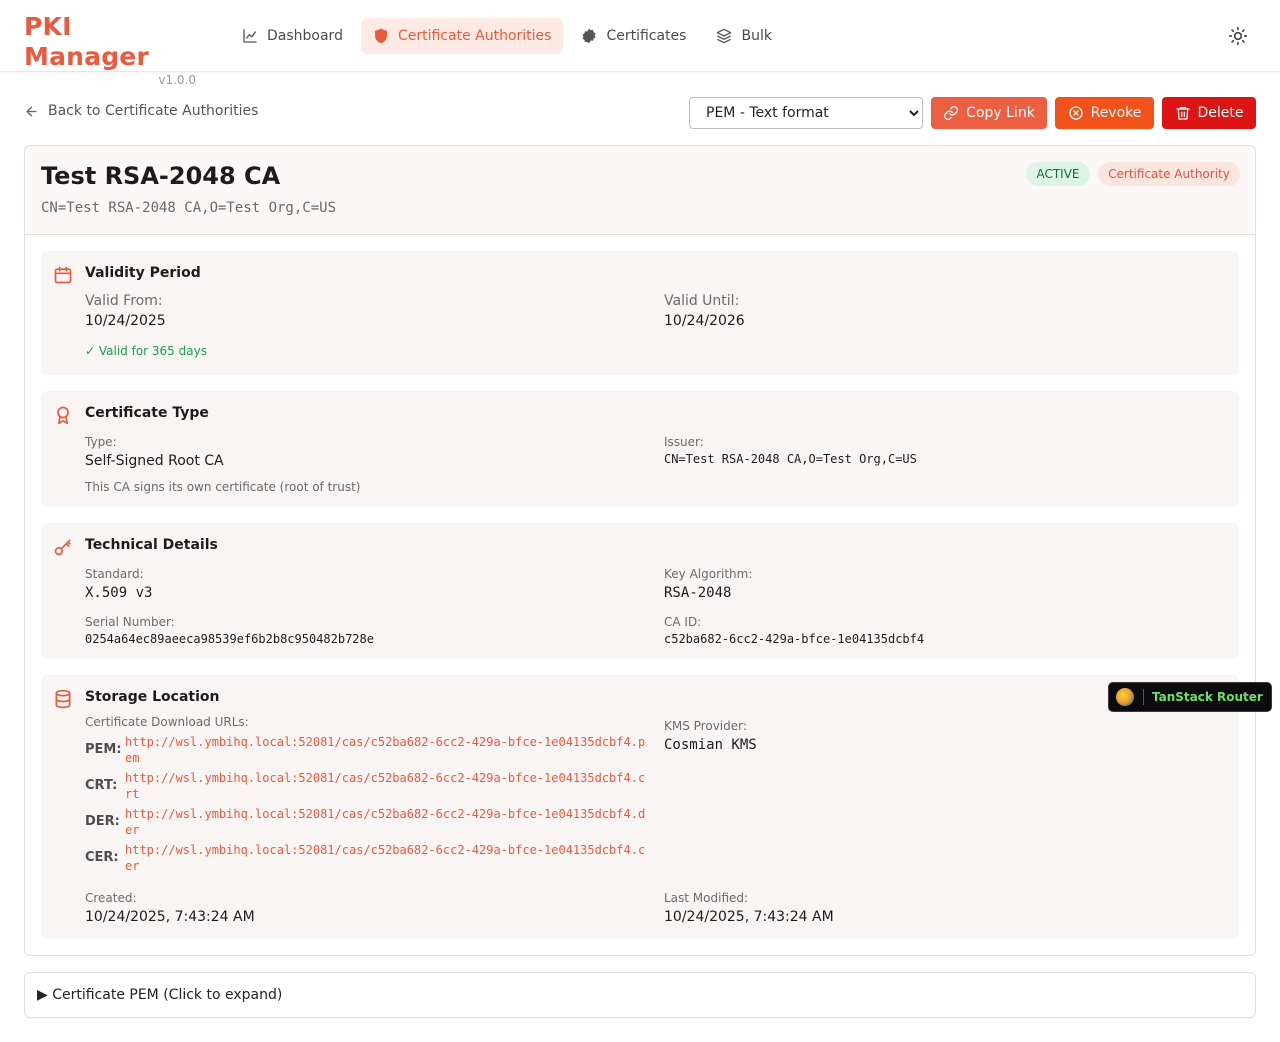 This screenshot has height=1042, width=1280. Describe the element at coordinates (250, 36) in the screenshot. I see `chart-line-icon` at that location.